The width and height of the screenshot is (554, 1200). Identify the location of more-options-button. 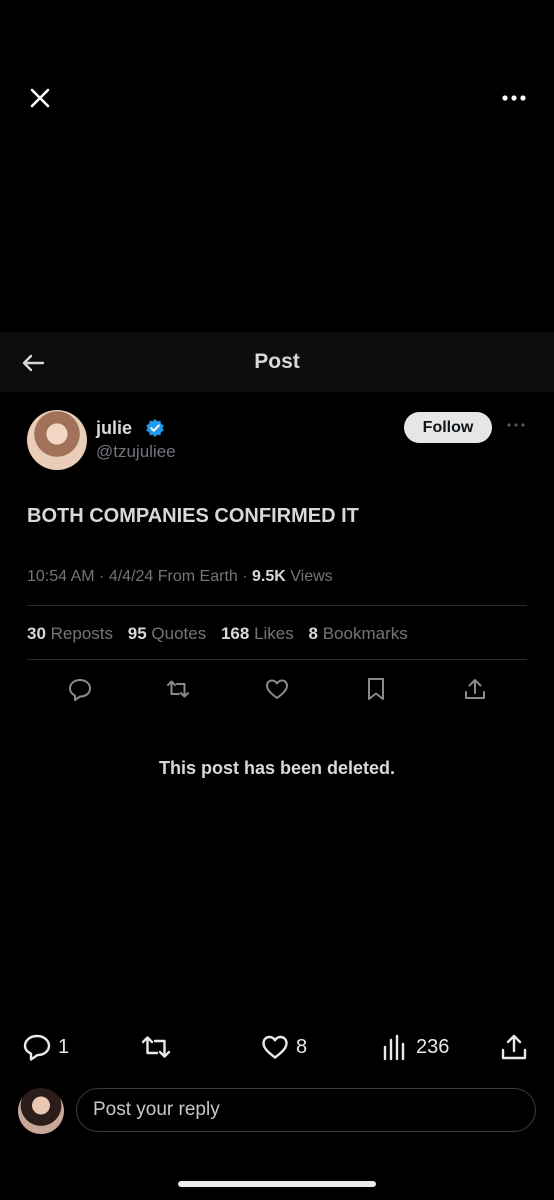
(514, 98).